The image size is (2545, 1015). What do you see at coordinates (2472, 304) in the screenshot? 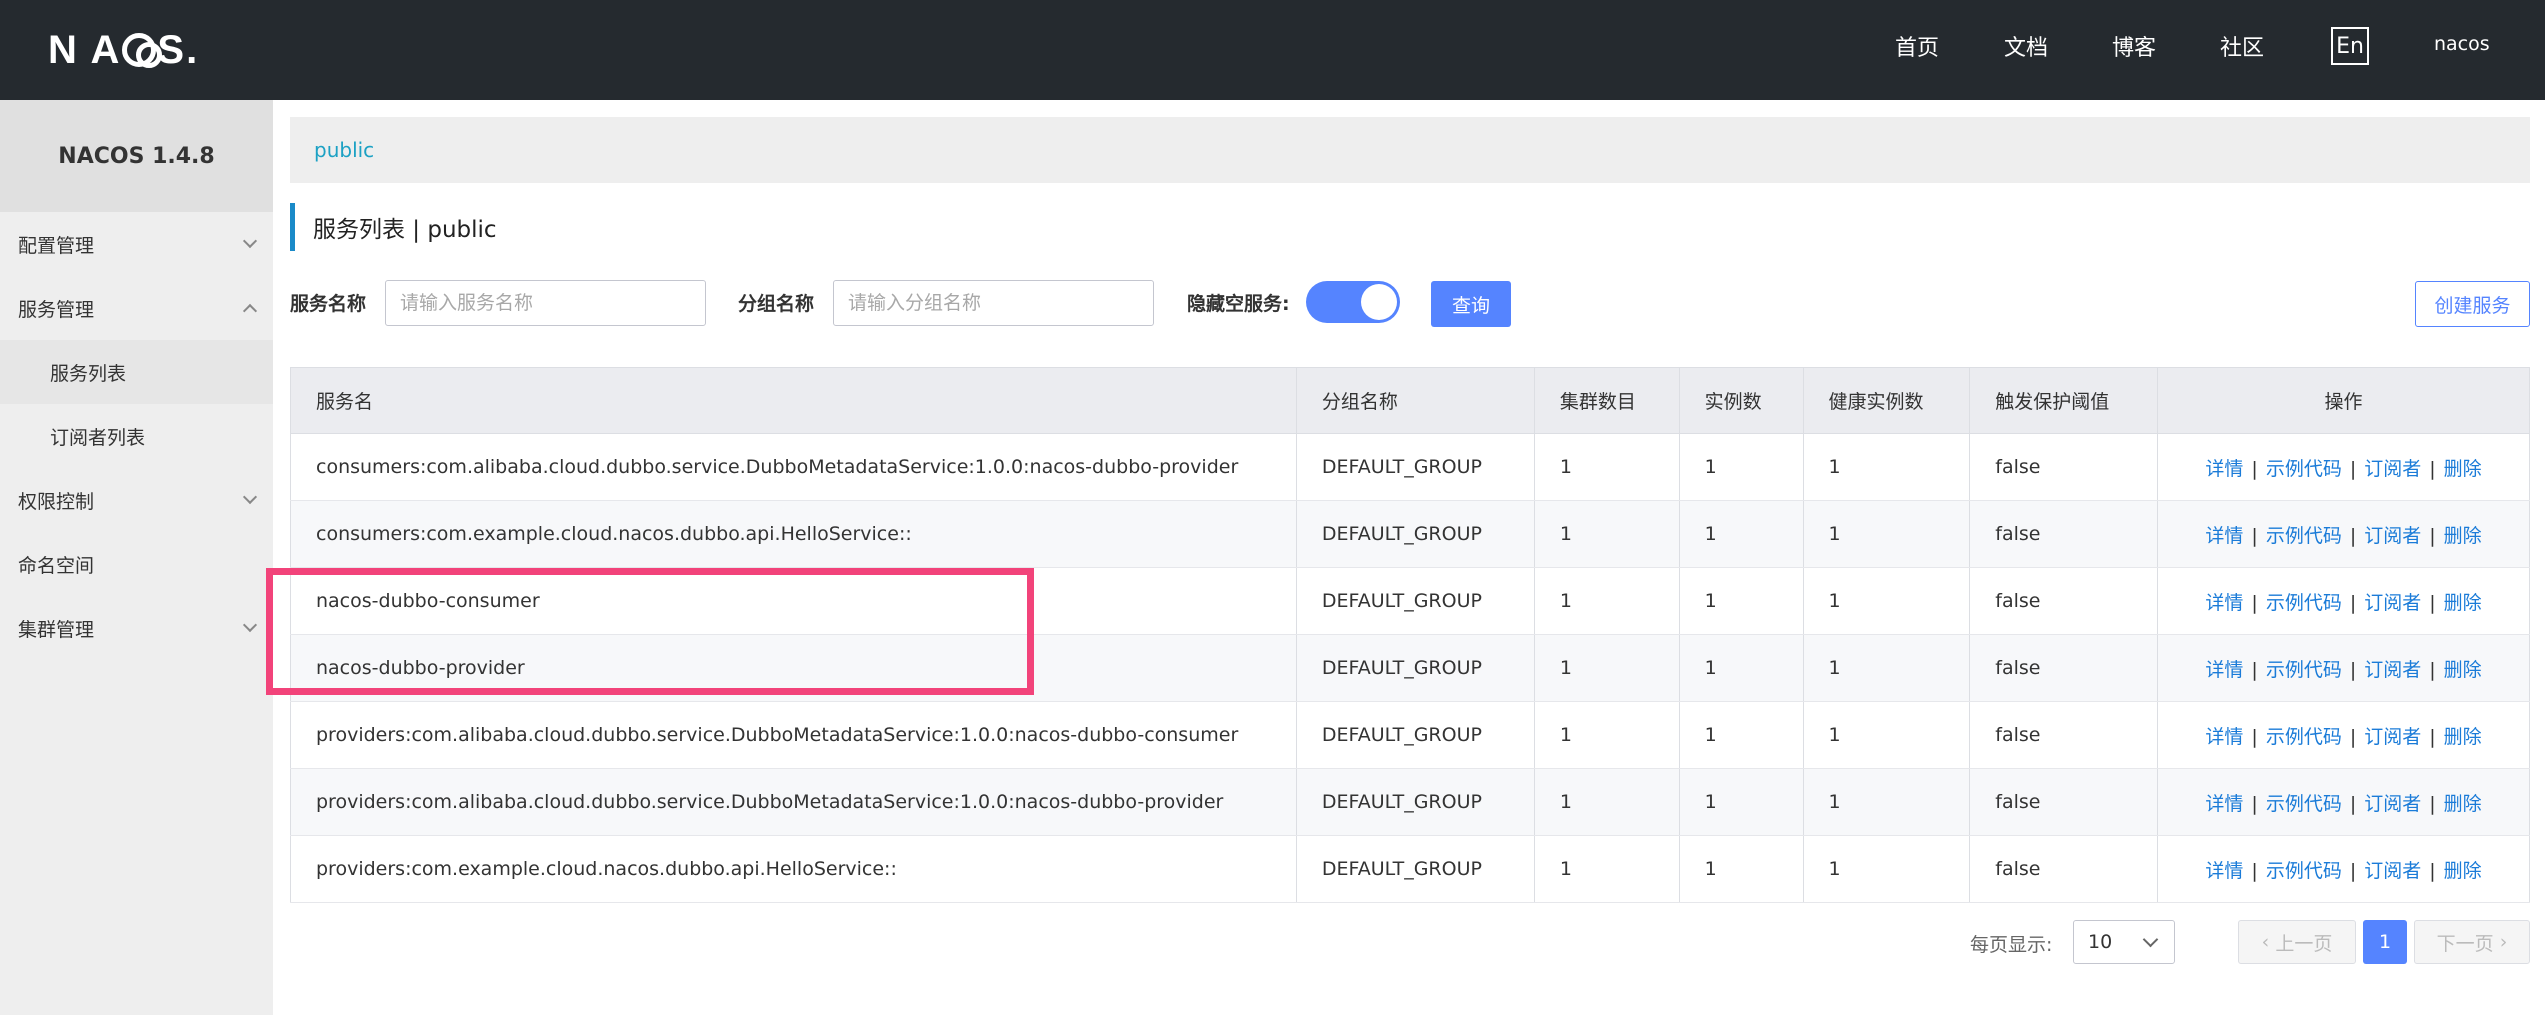
I see `create-service-button: 创建服务` at bounding box center [2472, 304].